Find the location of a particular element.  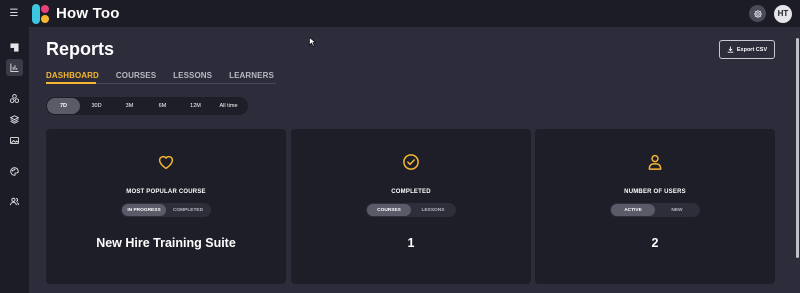

sidebar is located at coordinates (14, 160).